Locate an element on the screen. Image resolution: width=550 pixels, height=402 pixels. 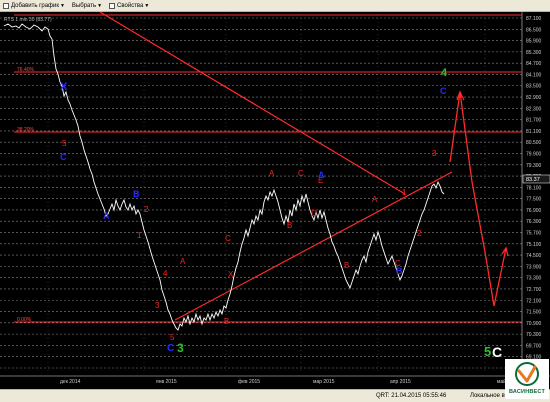
y-tick-label: 81.100 is located at coordinates (534, 132).